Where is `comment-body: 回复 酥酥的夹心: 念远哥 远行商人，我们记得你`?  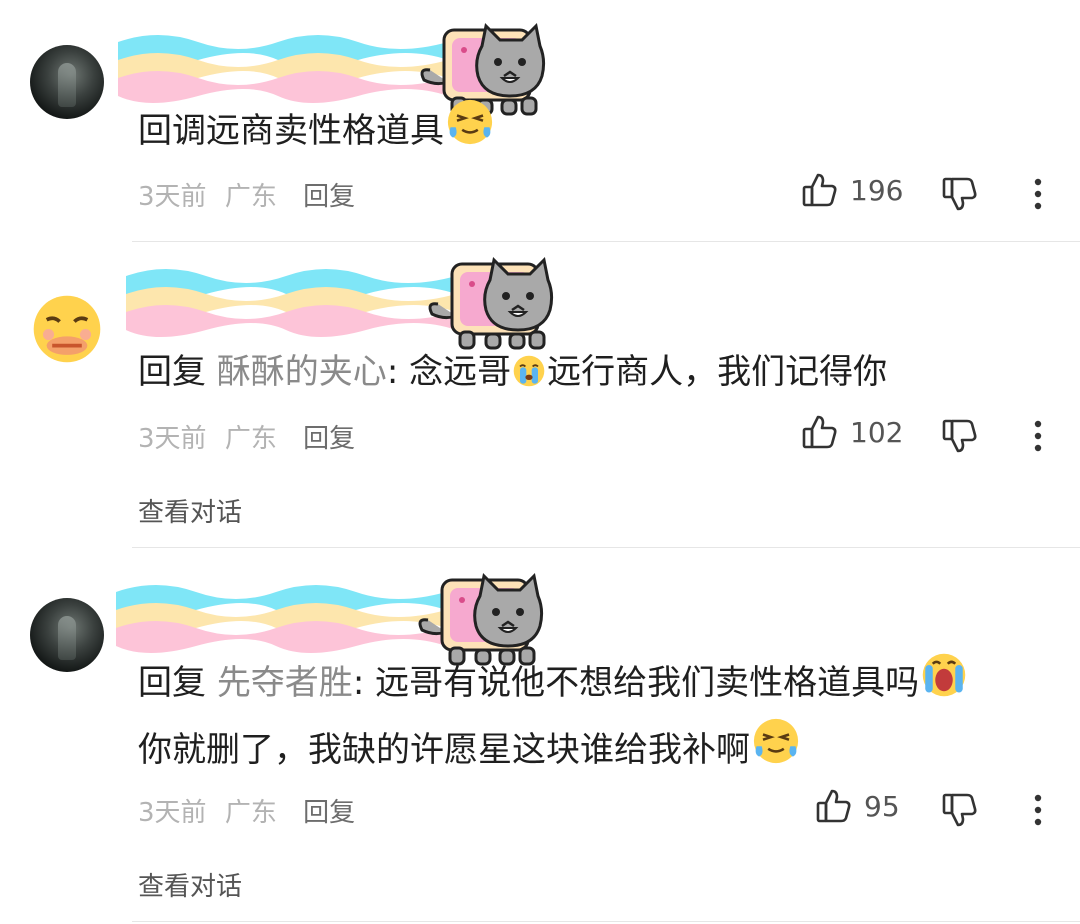
comment-body: 回复 酥酥的夹心: 念远哥 远行商人，我们记得你 is located at coordinates (512, 372).